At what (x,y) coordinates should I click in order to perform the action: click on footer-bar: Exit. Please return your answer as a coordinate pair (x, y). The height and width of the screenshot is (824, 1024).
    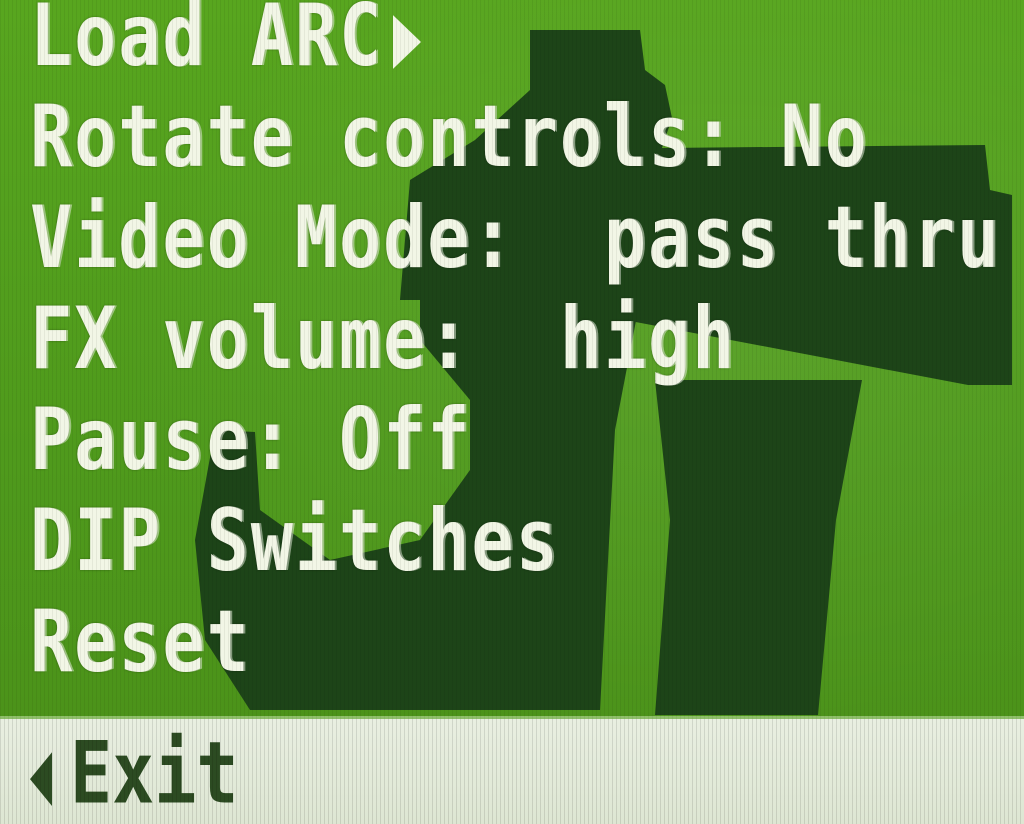
    Looking at the image, I should click on (512, 770).